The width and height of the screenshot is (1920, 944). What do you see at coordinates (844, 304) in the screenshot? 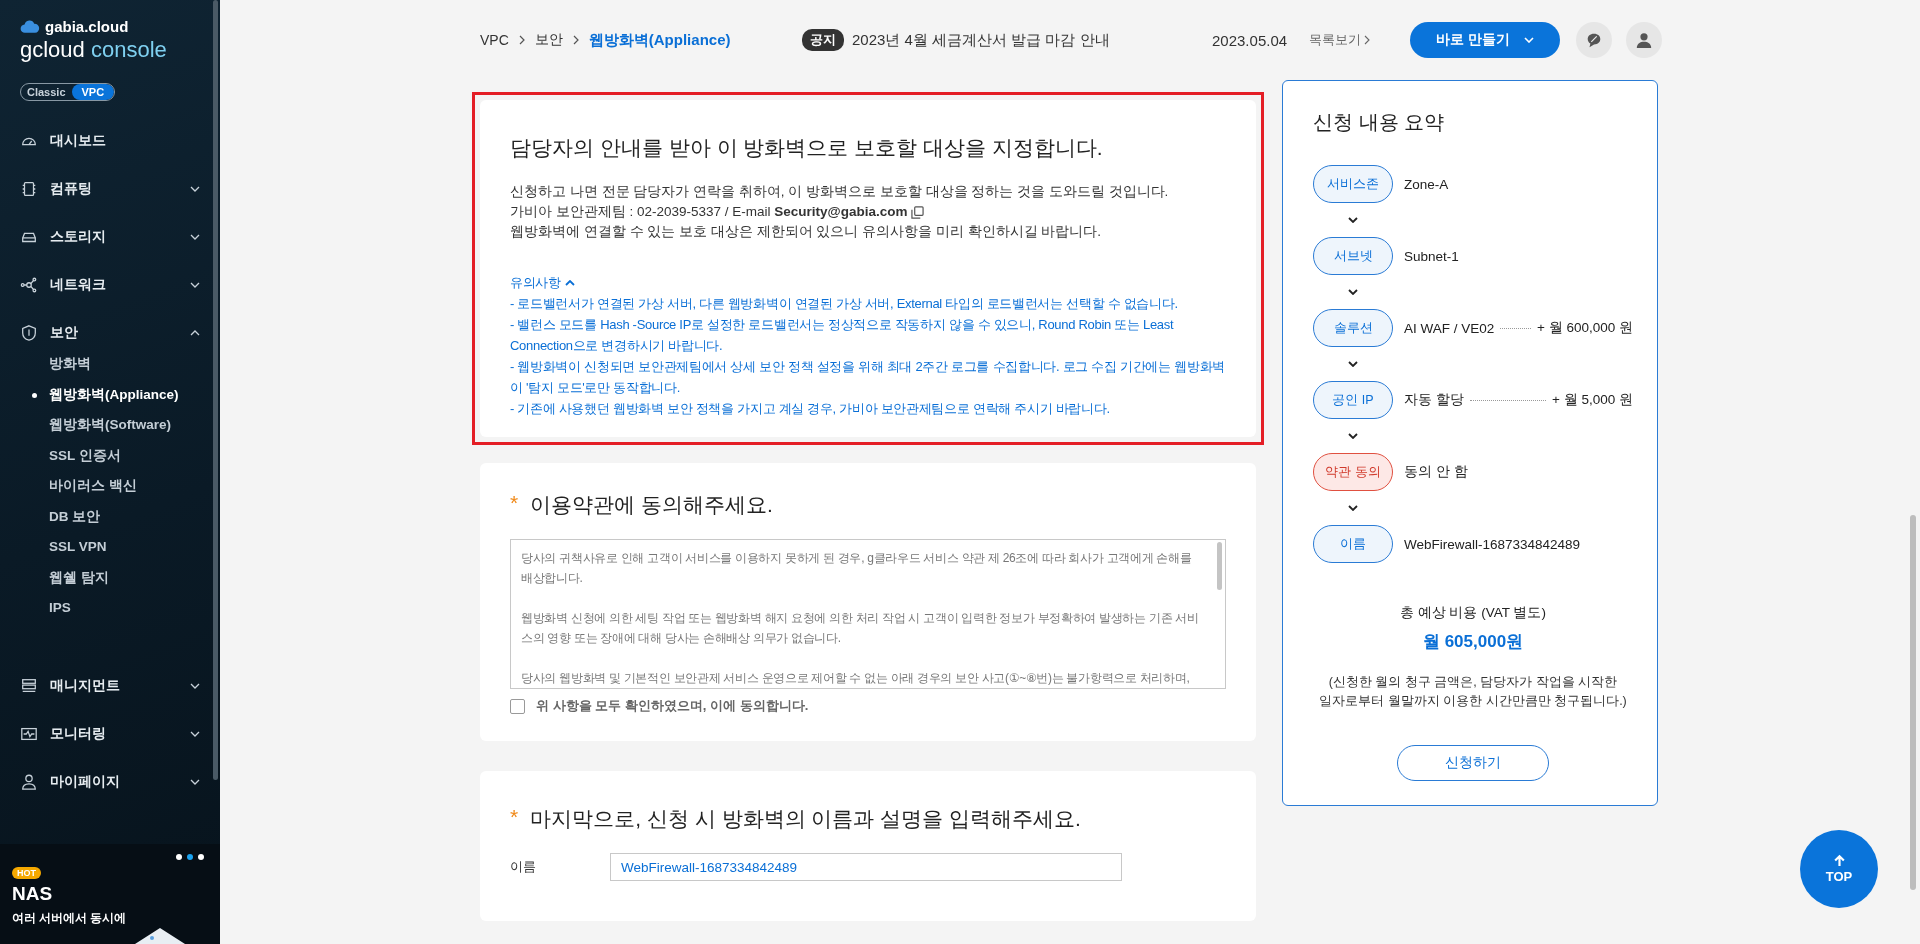
I see `notice-item: - 로드밸런서가 연결된 가상 서버, 다른 웹방화벽이 연결된 가상 서버, External 타입의 로드밸런서는 선택할 수 없습니다.` at bounding box center [844, 304].